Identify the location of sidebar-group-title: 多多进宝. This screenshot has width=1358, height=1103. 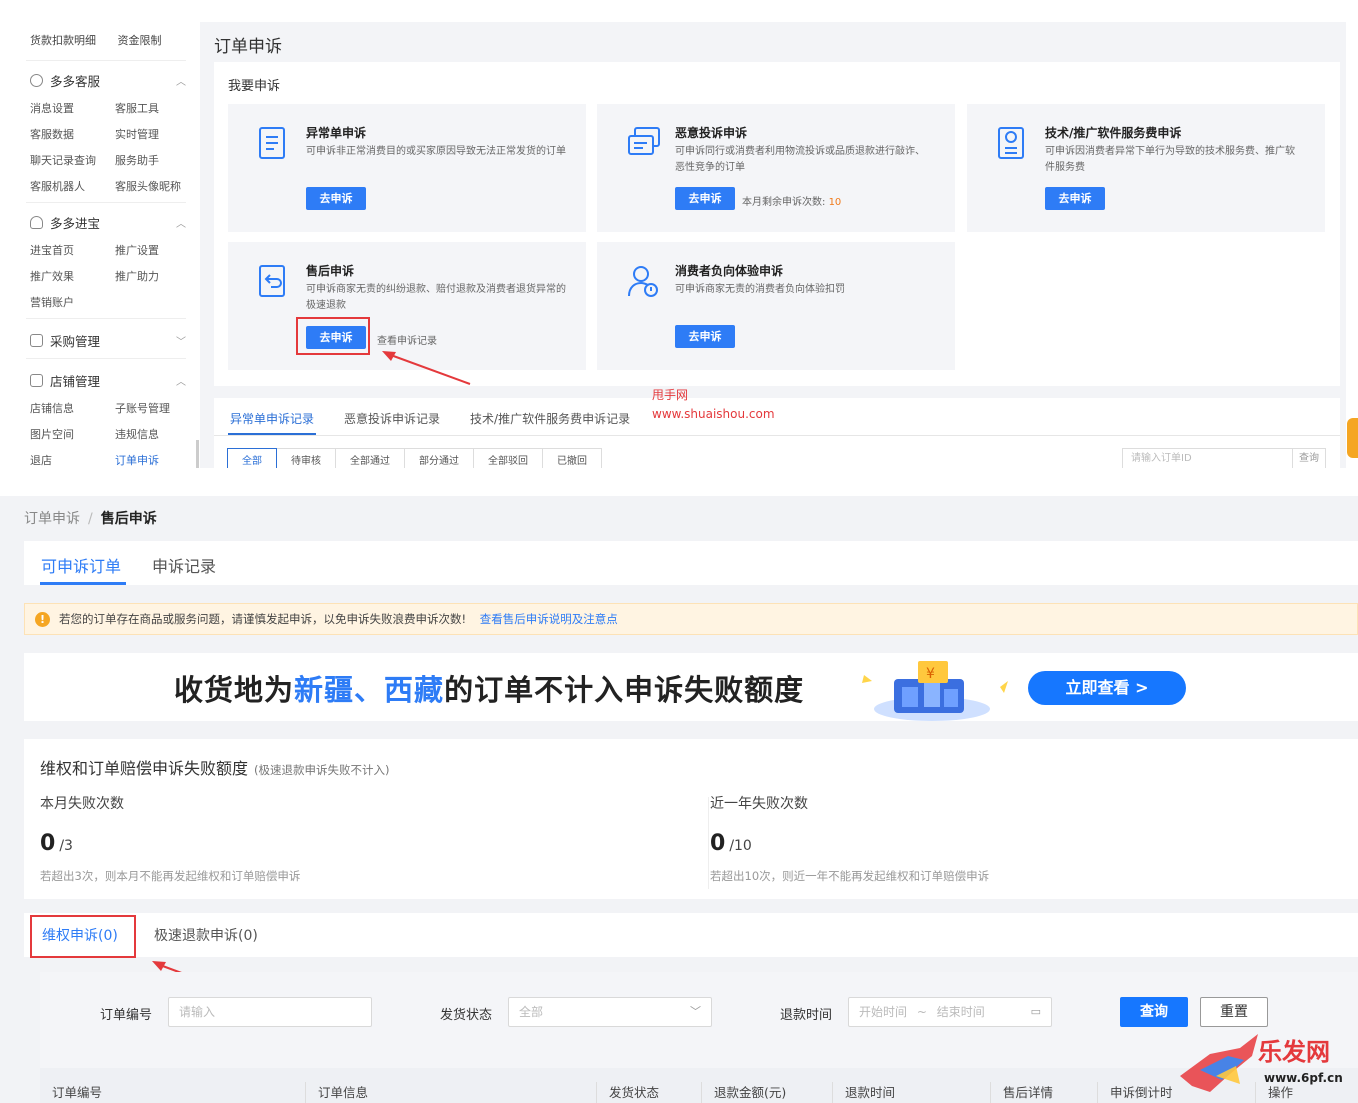
(75, 223).